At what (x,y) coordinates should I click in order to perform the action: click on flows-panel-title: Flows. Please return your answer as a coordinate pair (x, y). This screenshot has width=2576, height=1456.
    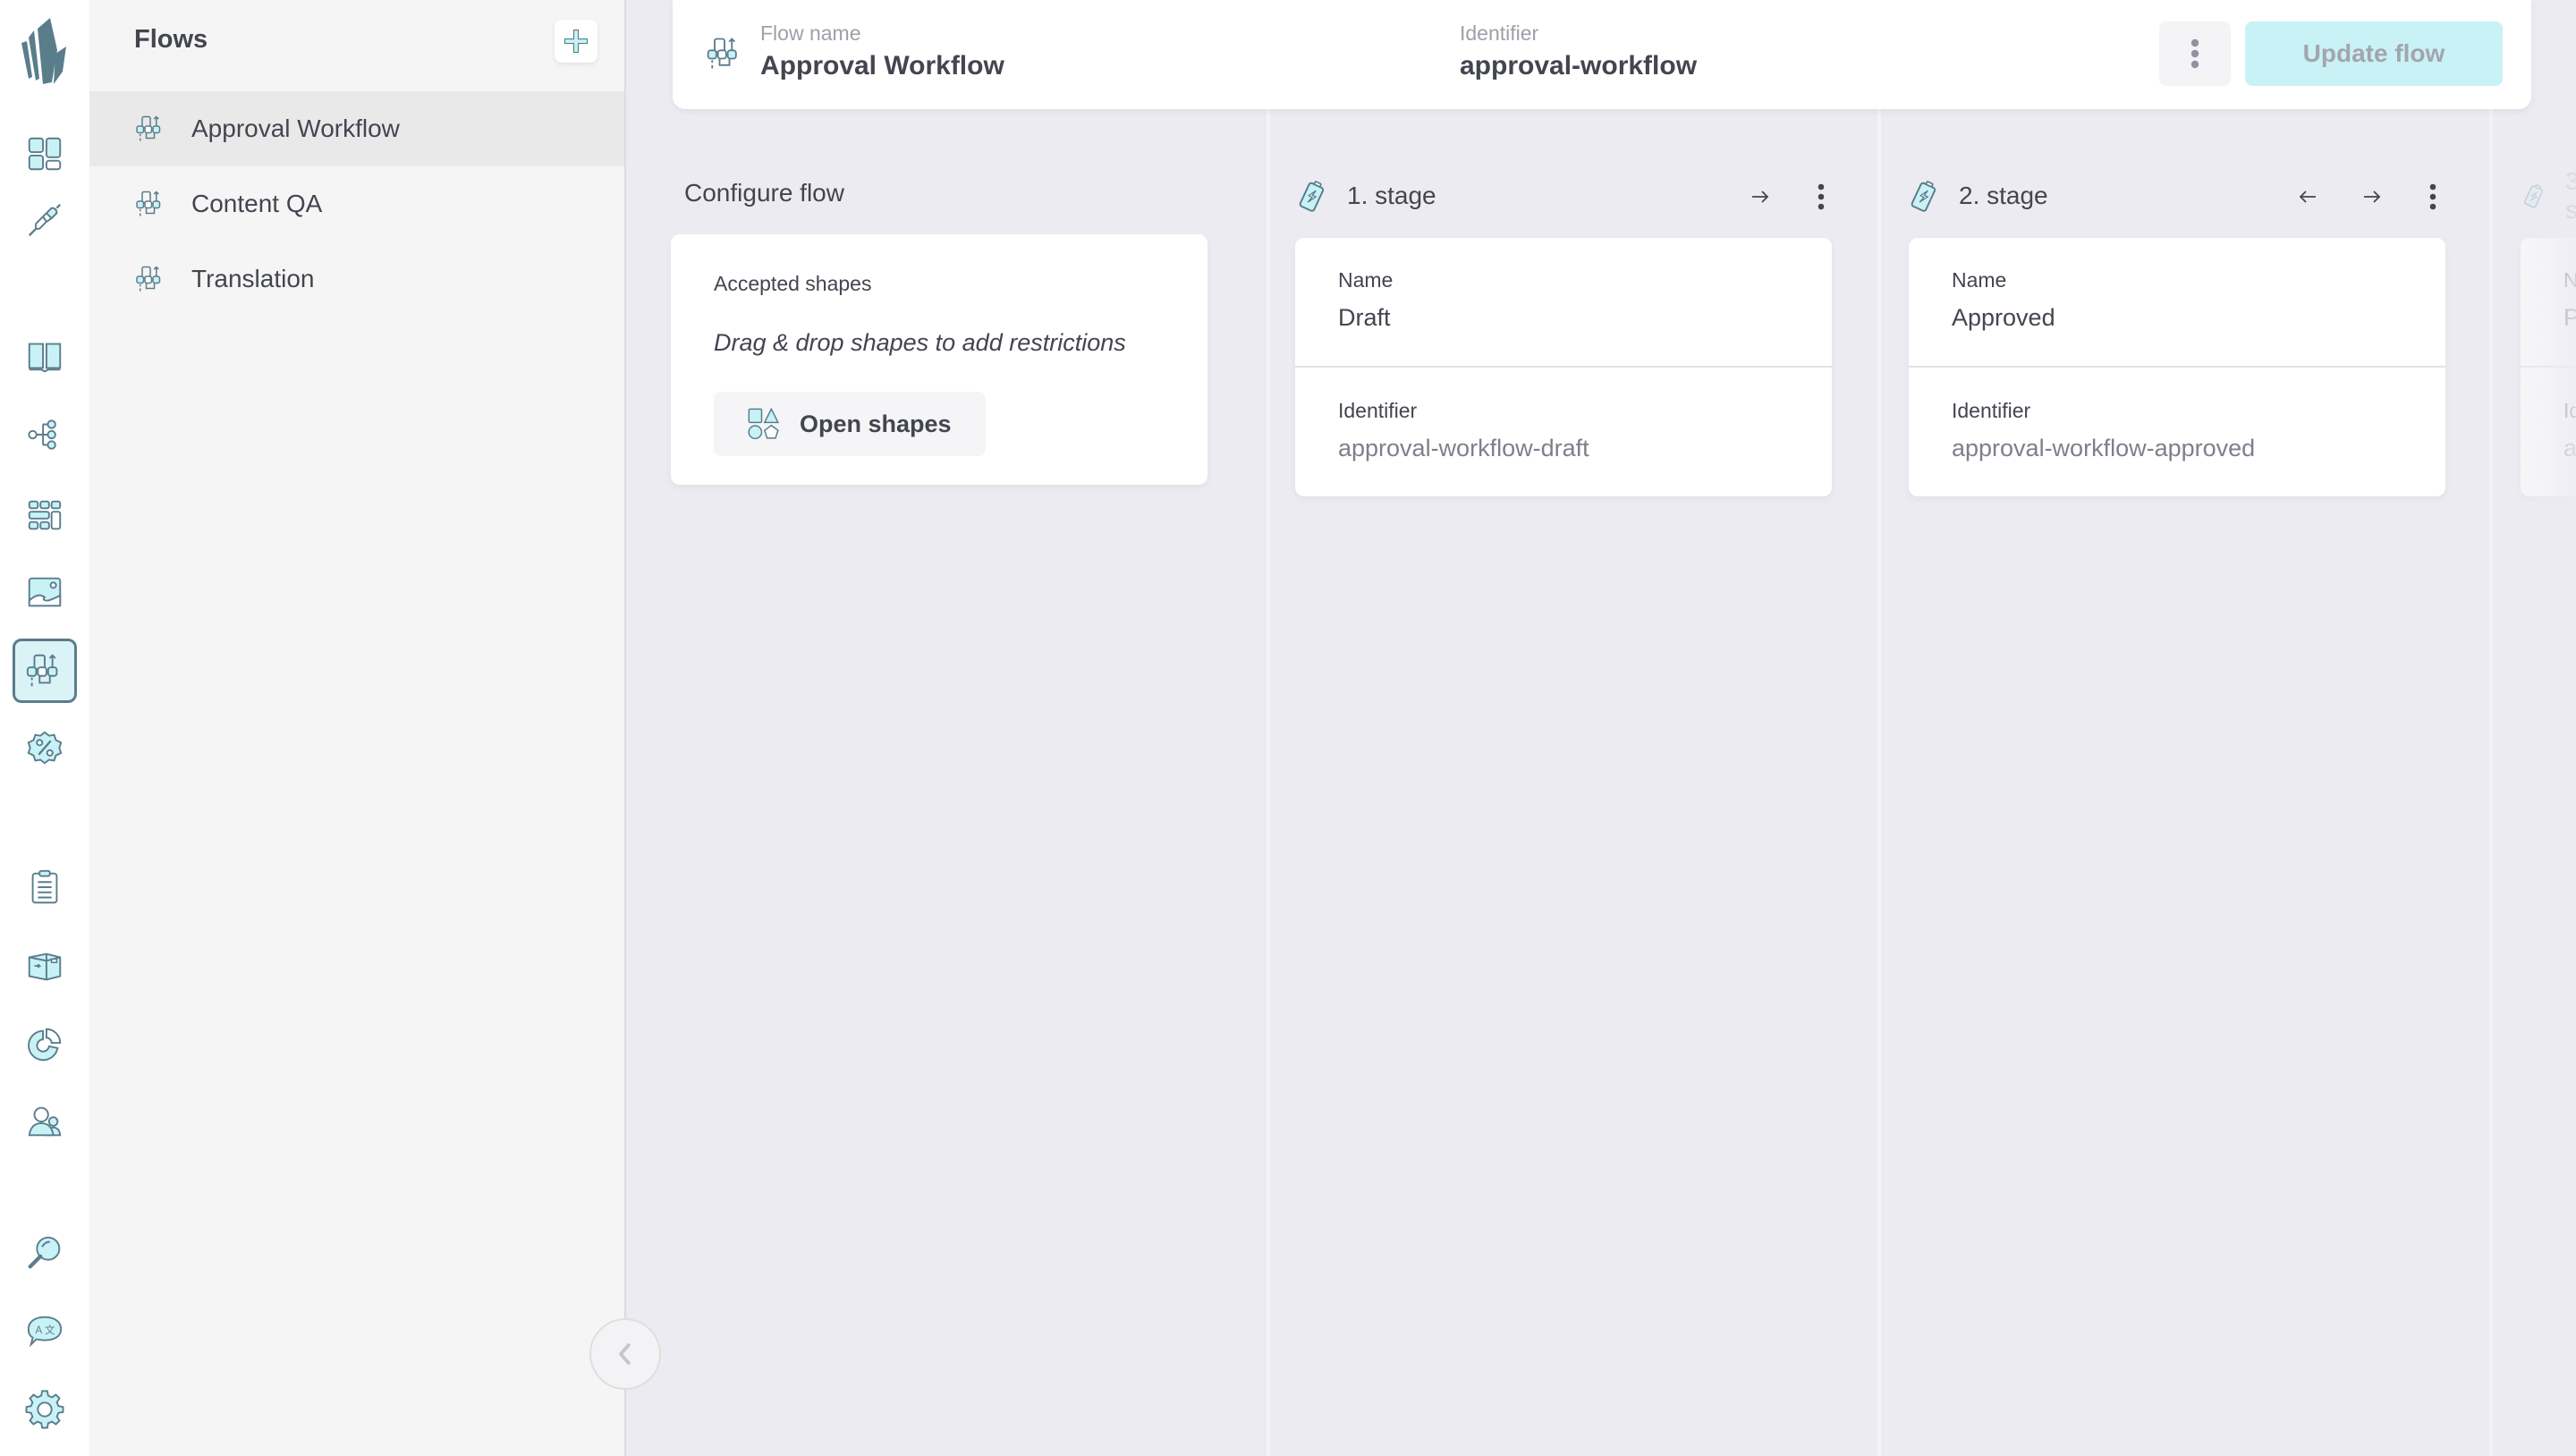
    Looking at the image, I should click on (171, 39).